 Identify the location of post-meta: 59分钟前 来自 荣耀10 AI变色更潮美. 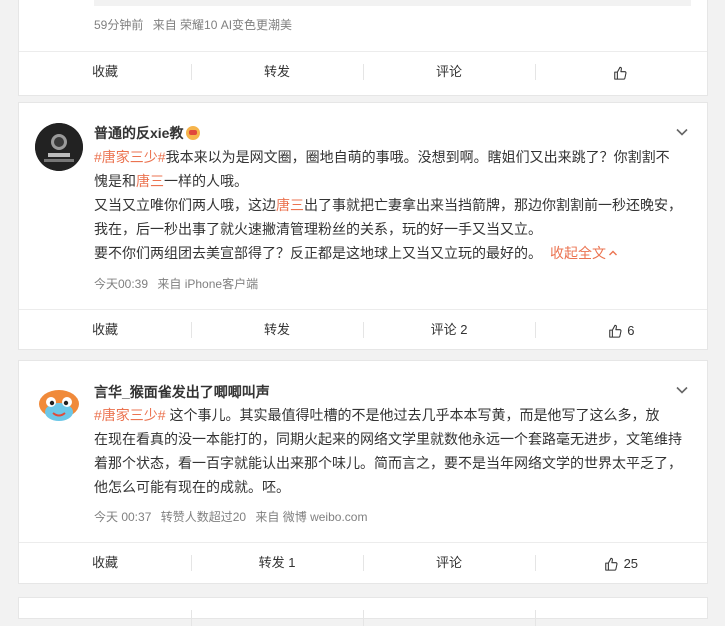
(196, 24).